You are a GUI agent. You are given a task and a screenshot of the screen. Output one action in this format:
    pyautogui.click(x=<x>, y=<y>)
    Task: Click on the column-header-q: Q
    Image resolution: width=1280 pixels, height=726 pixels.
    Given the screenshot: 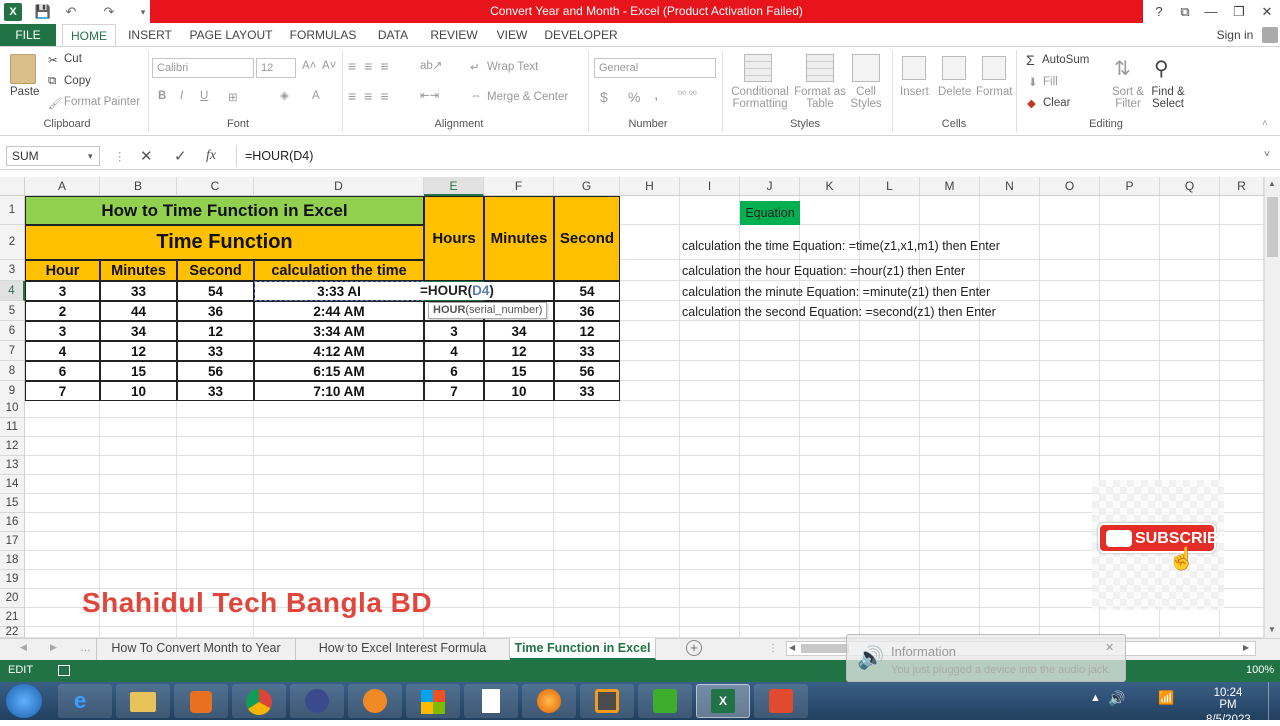 What is the action you would take?
    pyautogui.click(x=1190, y=186)
    